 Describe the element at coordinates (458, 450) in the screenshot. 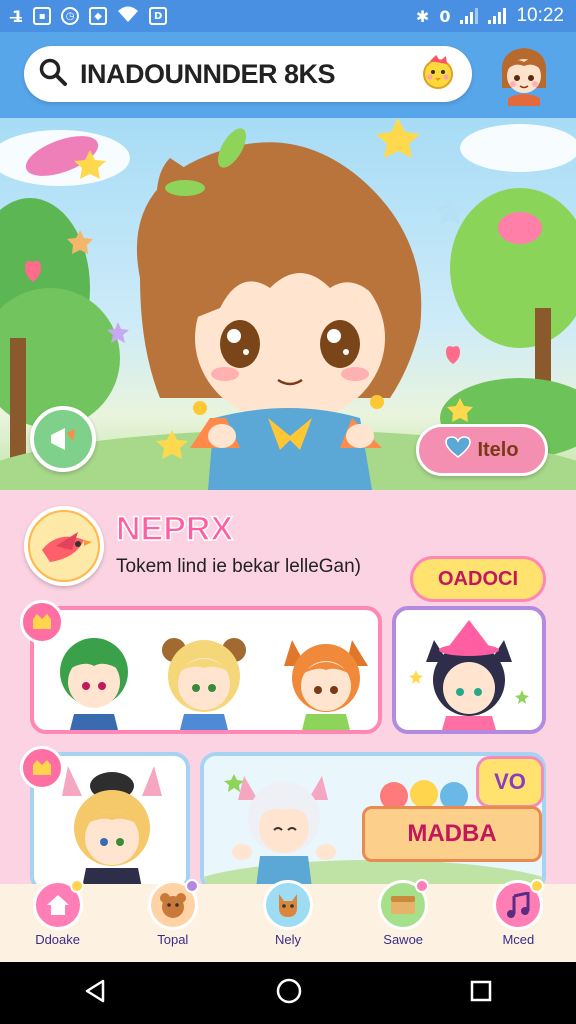

I see `heart-icon` at that location.